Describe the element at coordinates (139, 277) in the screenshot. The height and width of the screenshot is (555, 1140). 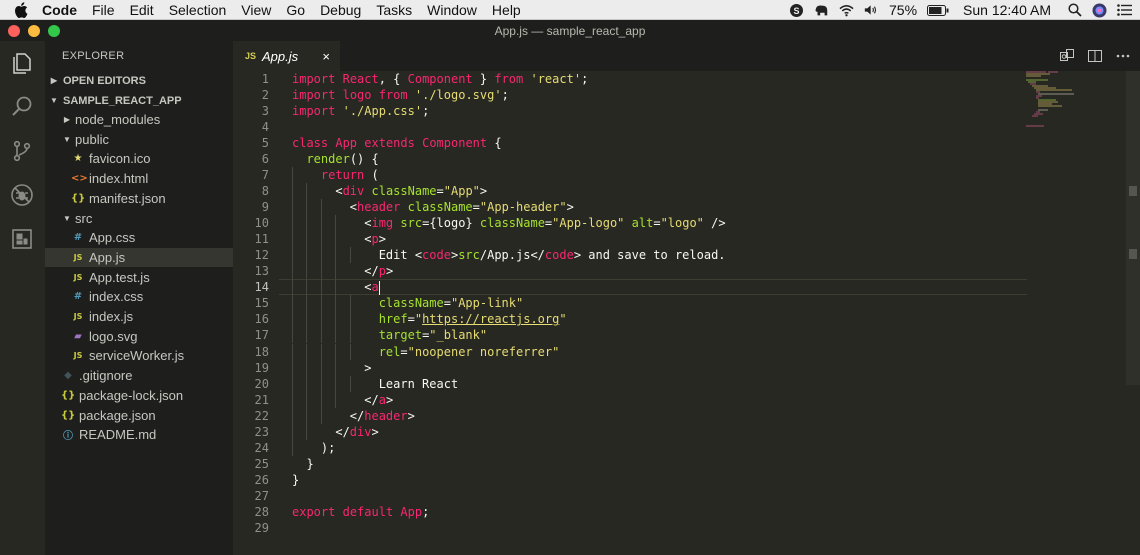
I see `tree-file: JS App.test.js` at that location.